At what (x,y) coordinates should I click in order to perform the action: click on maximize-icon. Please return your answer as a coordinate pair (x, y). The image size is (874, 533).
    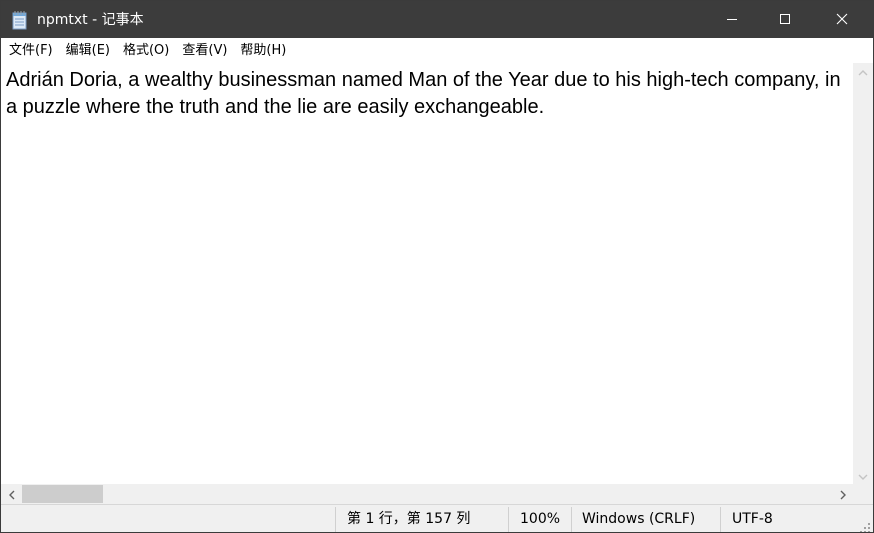
    Looking at the image, I should click on (785, 19).